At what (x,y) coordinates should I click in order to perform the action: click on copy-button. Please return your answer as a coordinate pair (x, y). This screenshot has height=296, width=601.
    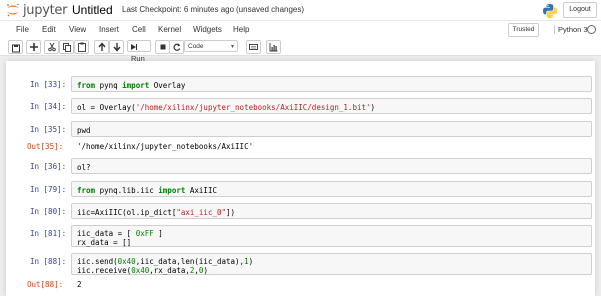
    Looking at the image, I should click on (66, 47).